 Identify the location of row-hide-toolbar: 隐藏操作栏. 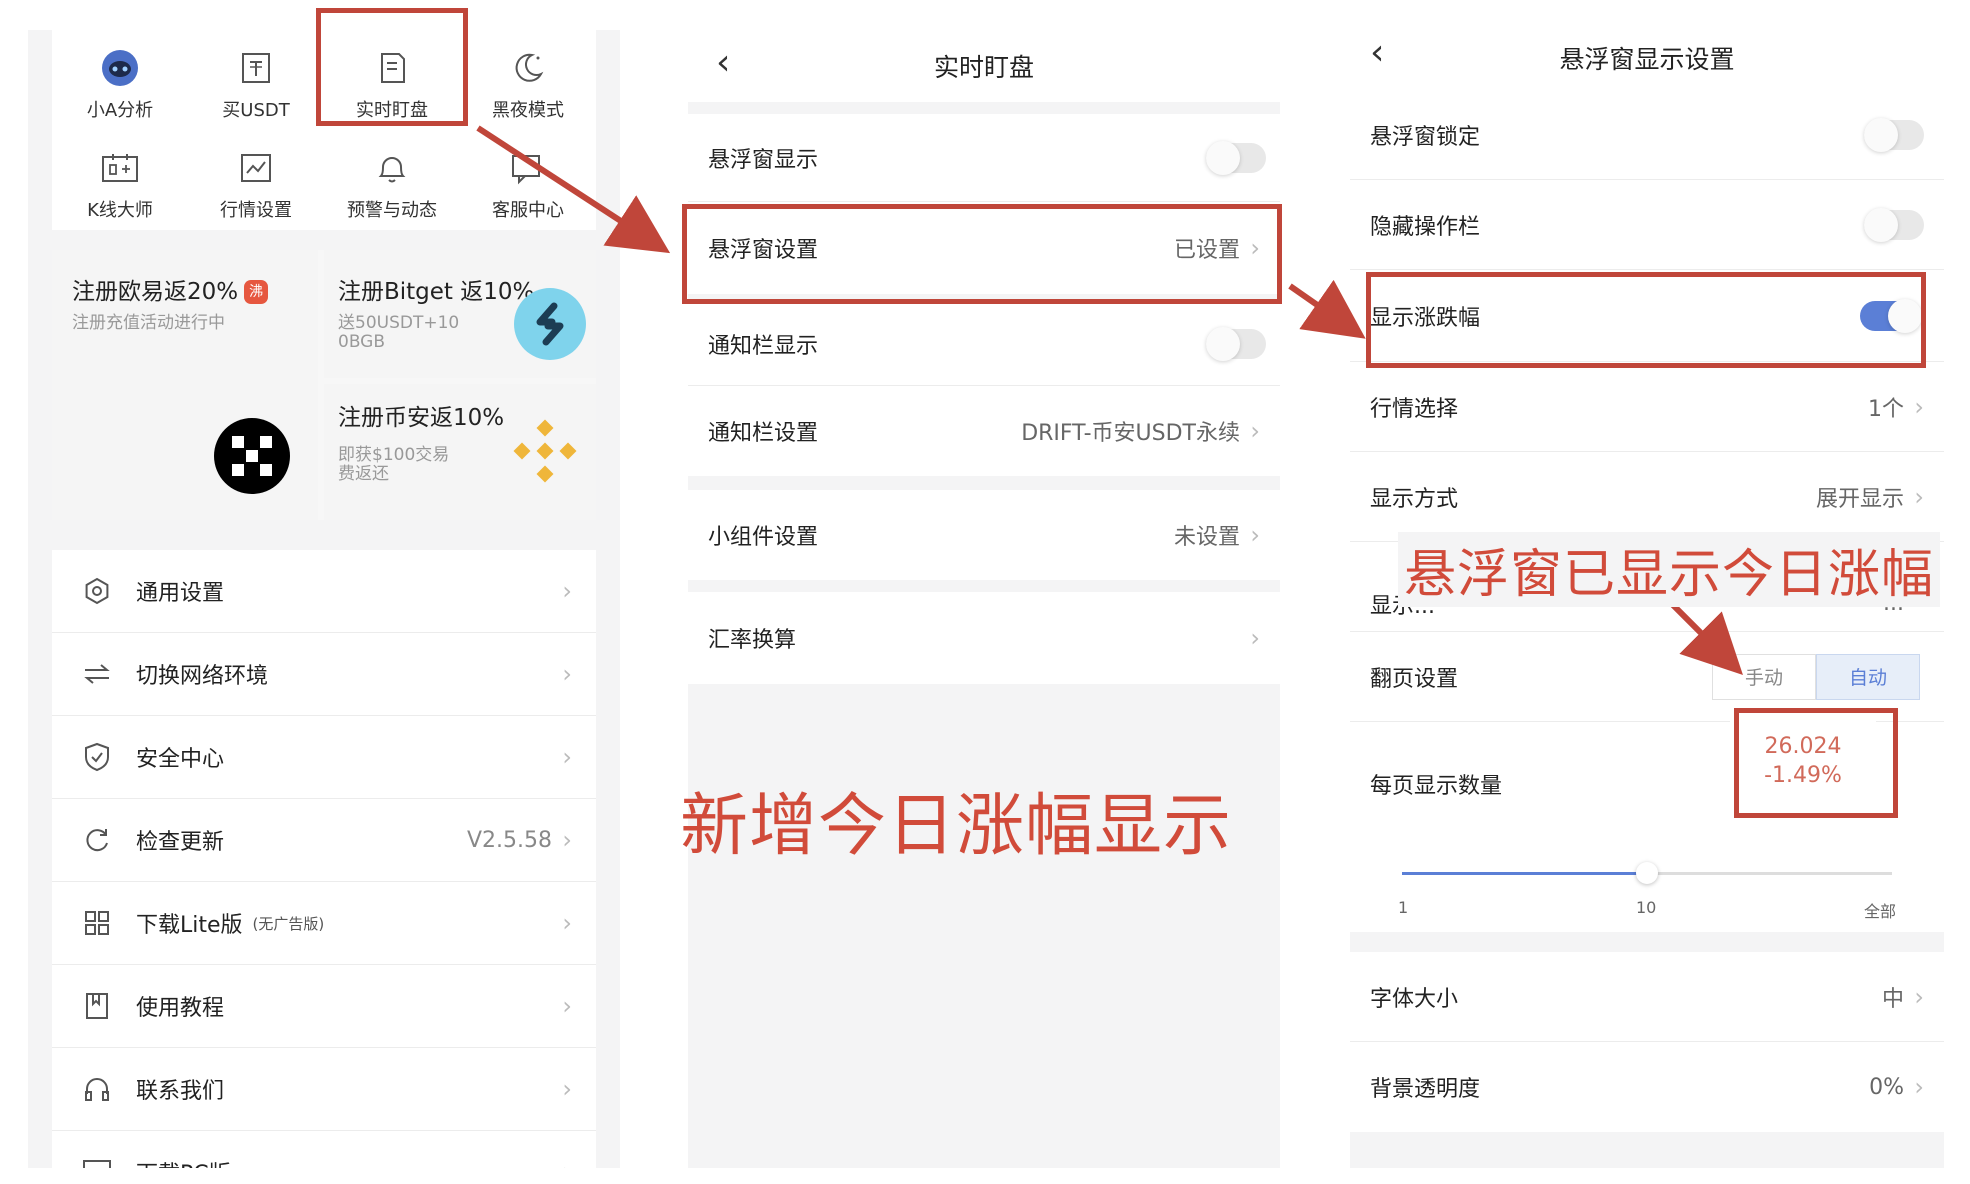
(1647, 225).